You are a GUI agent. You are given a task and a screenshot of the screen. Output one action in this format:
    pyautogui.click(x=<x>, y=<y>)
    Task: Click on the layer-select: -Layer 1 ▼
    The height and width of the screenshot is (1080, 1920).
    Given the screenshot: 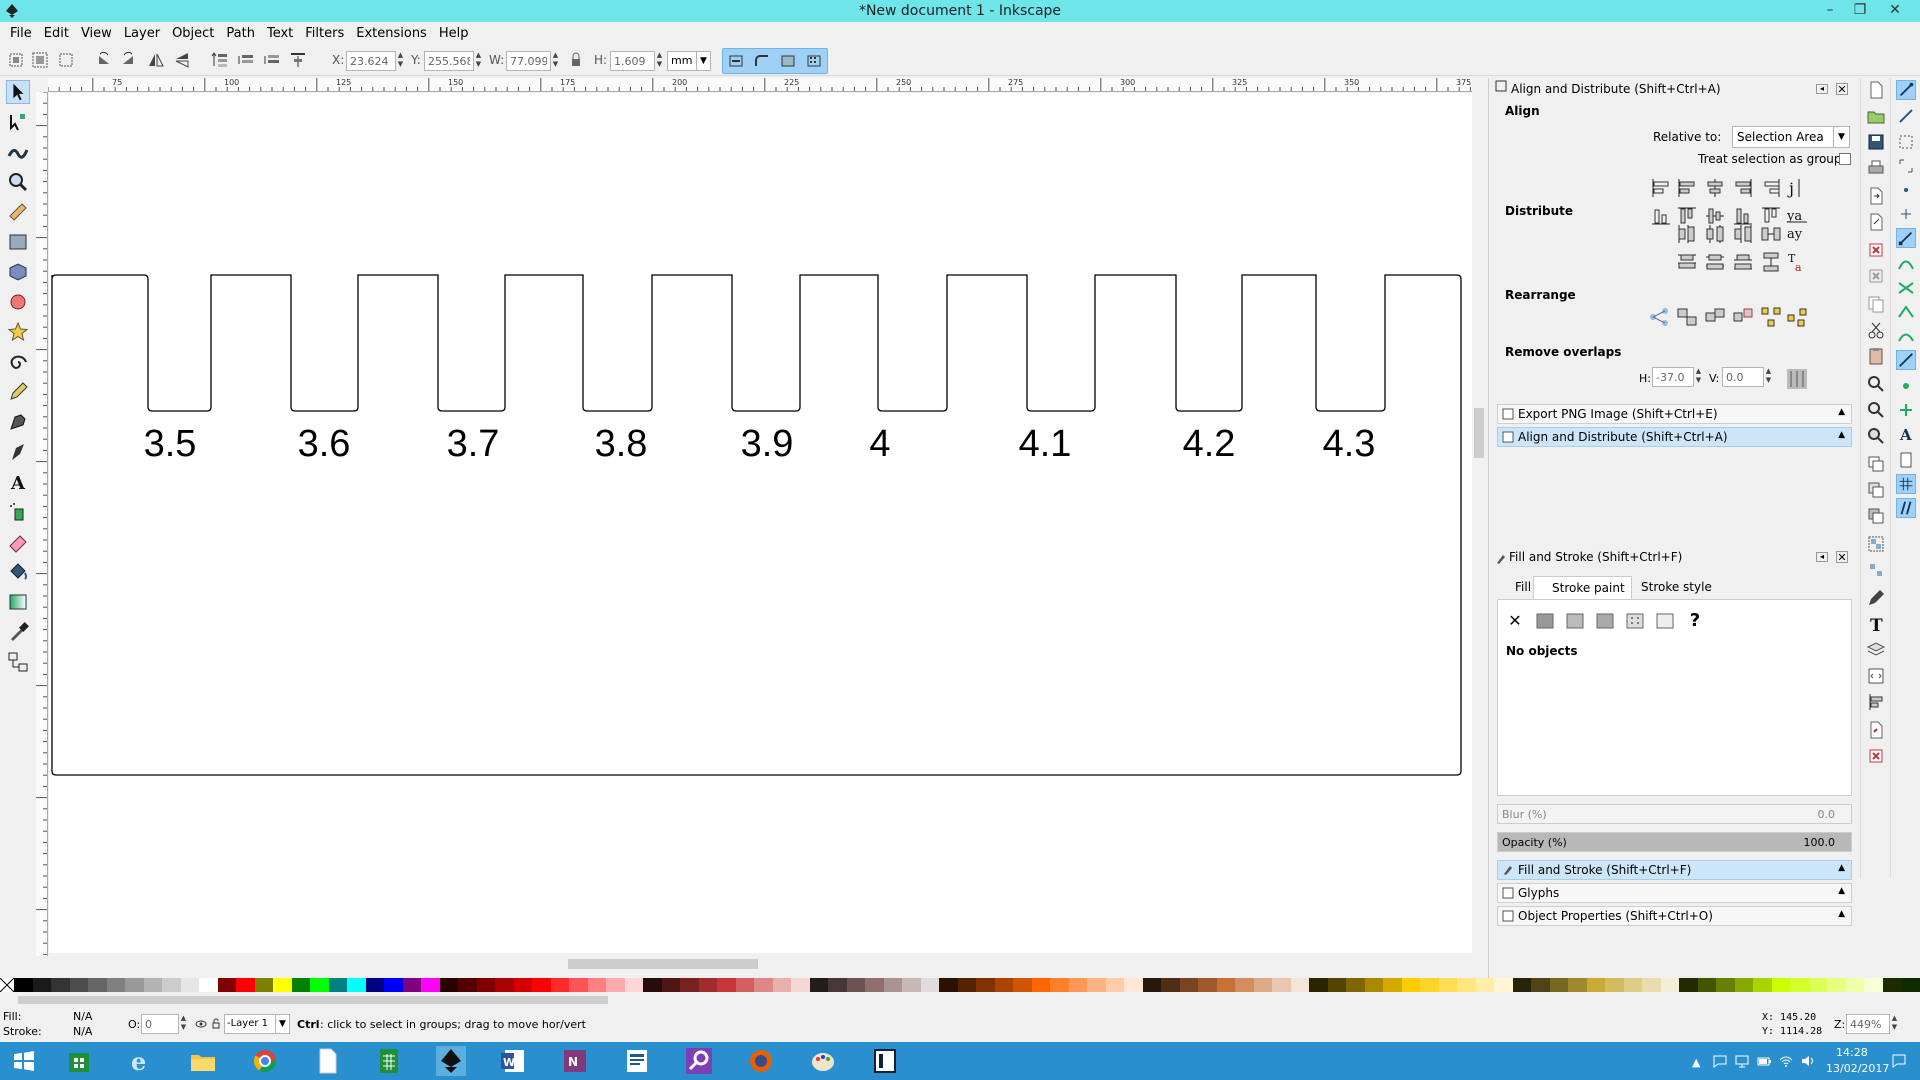 What is the action you would take?
    pyautogui.click(x=257, y=1024)
    